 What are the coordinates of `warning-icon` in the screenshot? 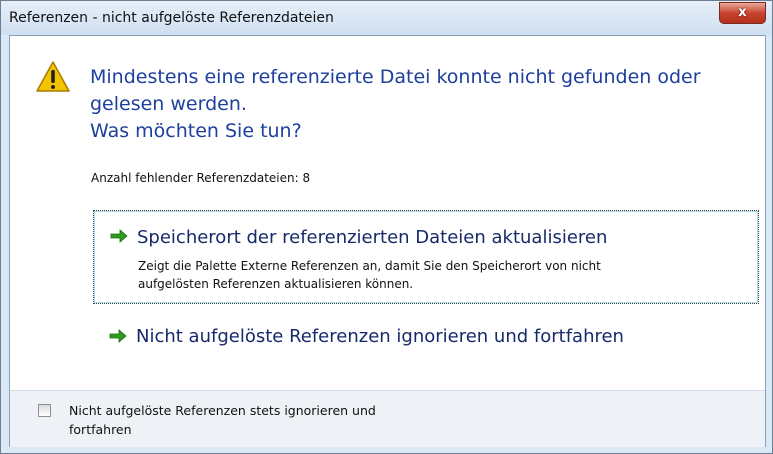 It's located at (53, 76).